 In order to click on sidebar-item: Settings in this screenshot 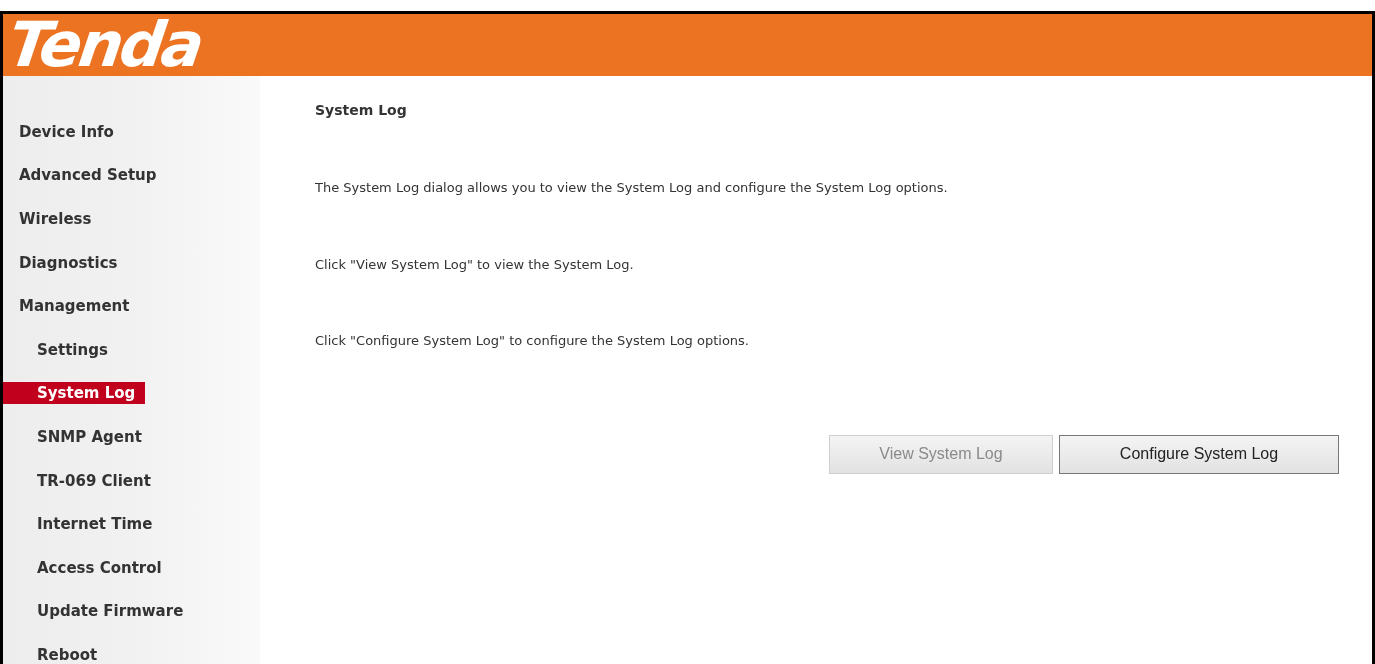, I will do `click(60, 349)`.